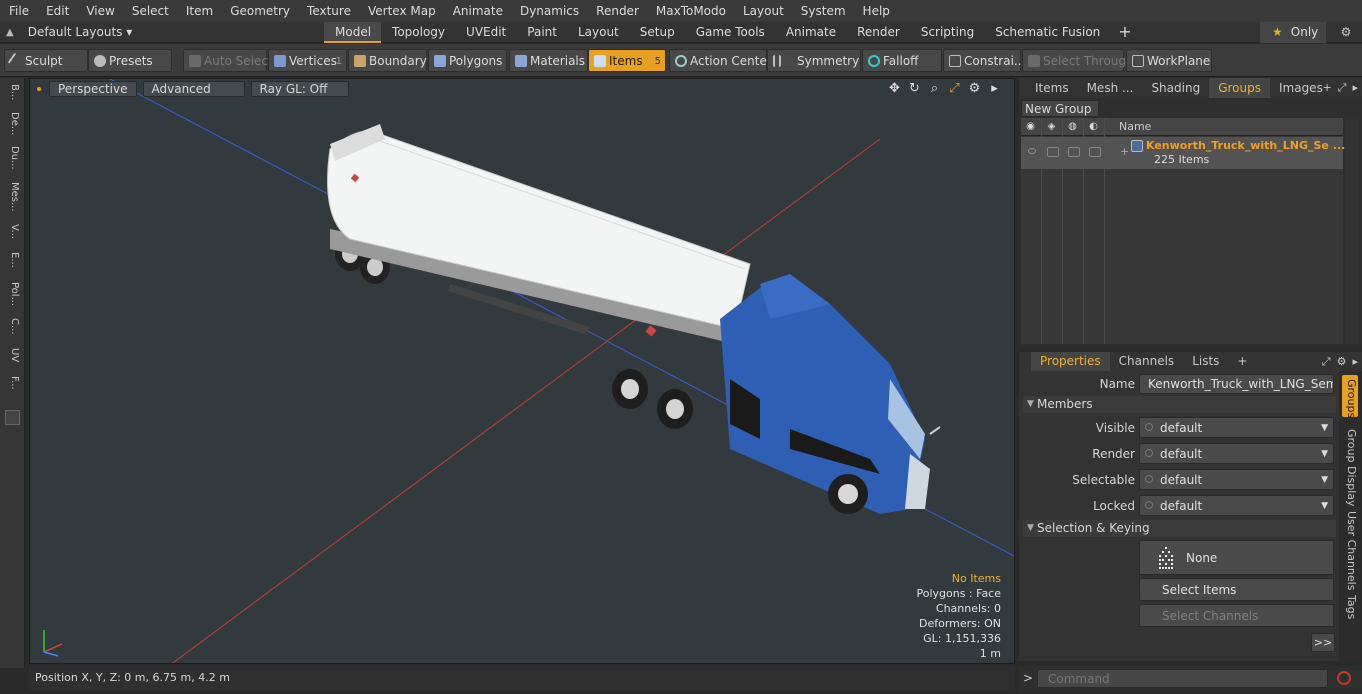 This screenshot has width=1362, height=694. Describe the element at coordinates (1051, 126) in the screenshot. I see `render-header-icon: ◈` at that location.